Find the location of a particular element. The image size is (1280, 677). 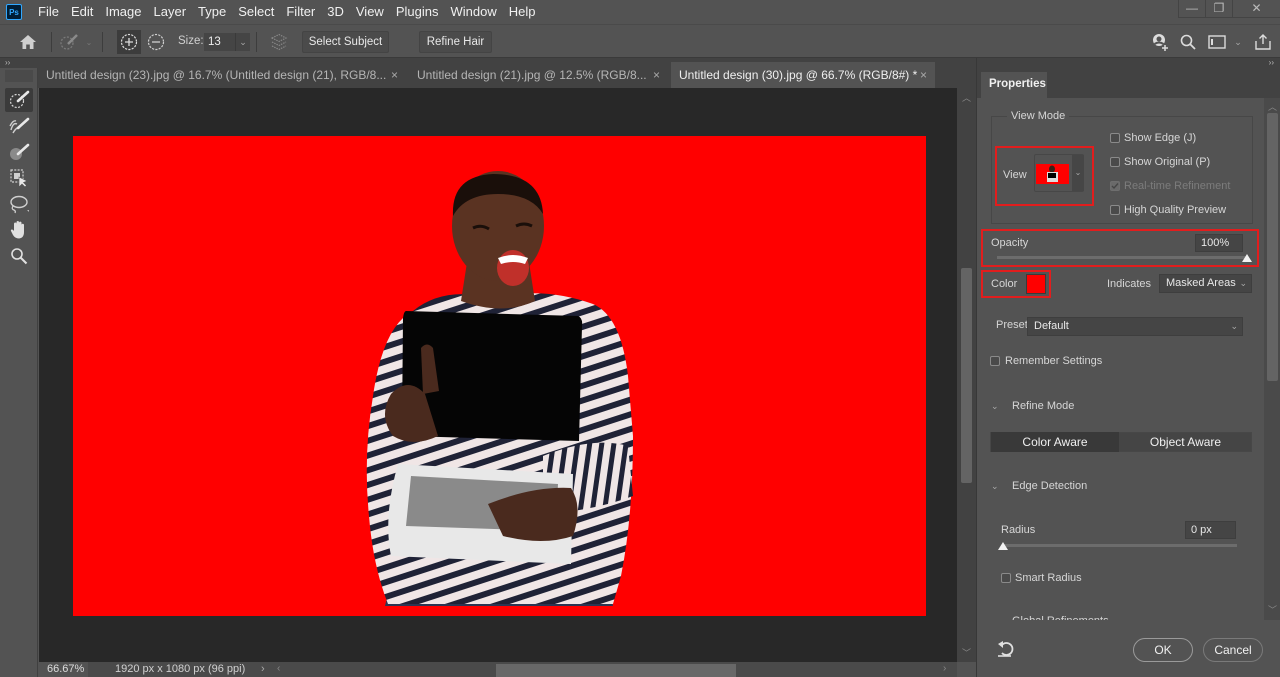

brush-tool-icon is located at coordinates (19, 152).